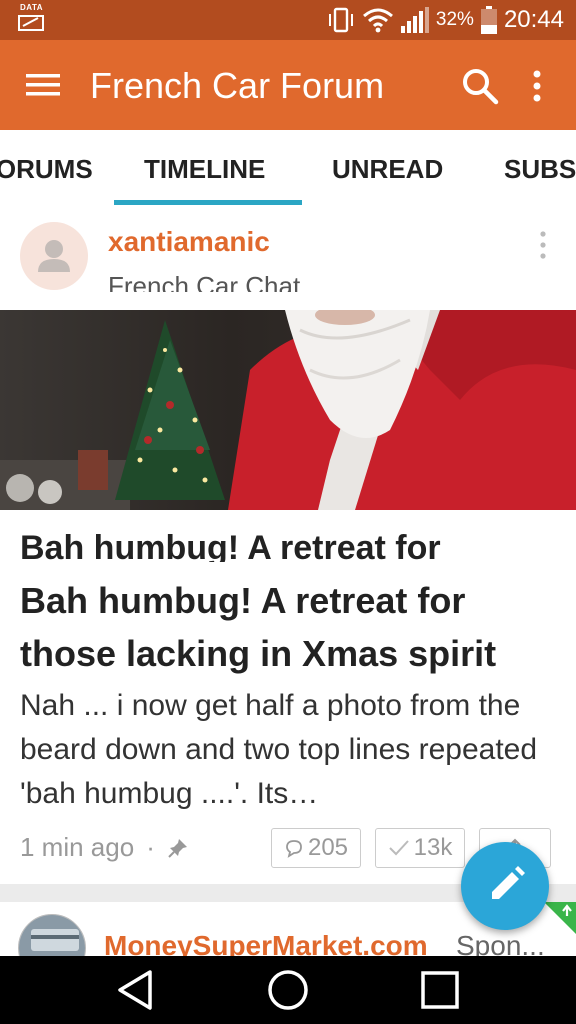 The height and width of the screenshot is (1024, 576). What do you see at coordinates (537, 86) in the screenshot?
I see `more-options-icon` at bounding box center [537, 86].